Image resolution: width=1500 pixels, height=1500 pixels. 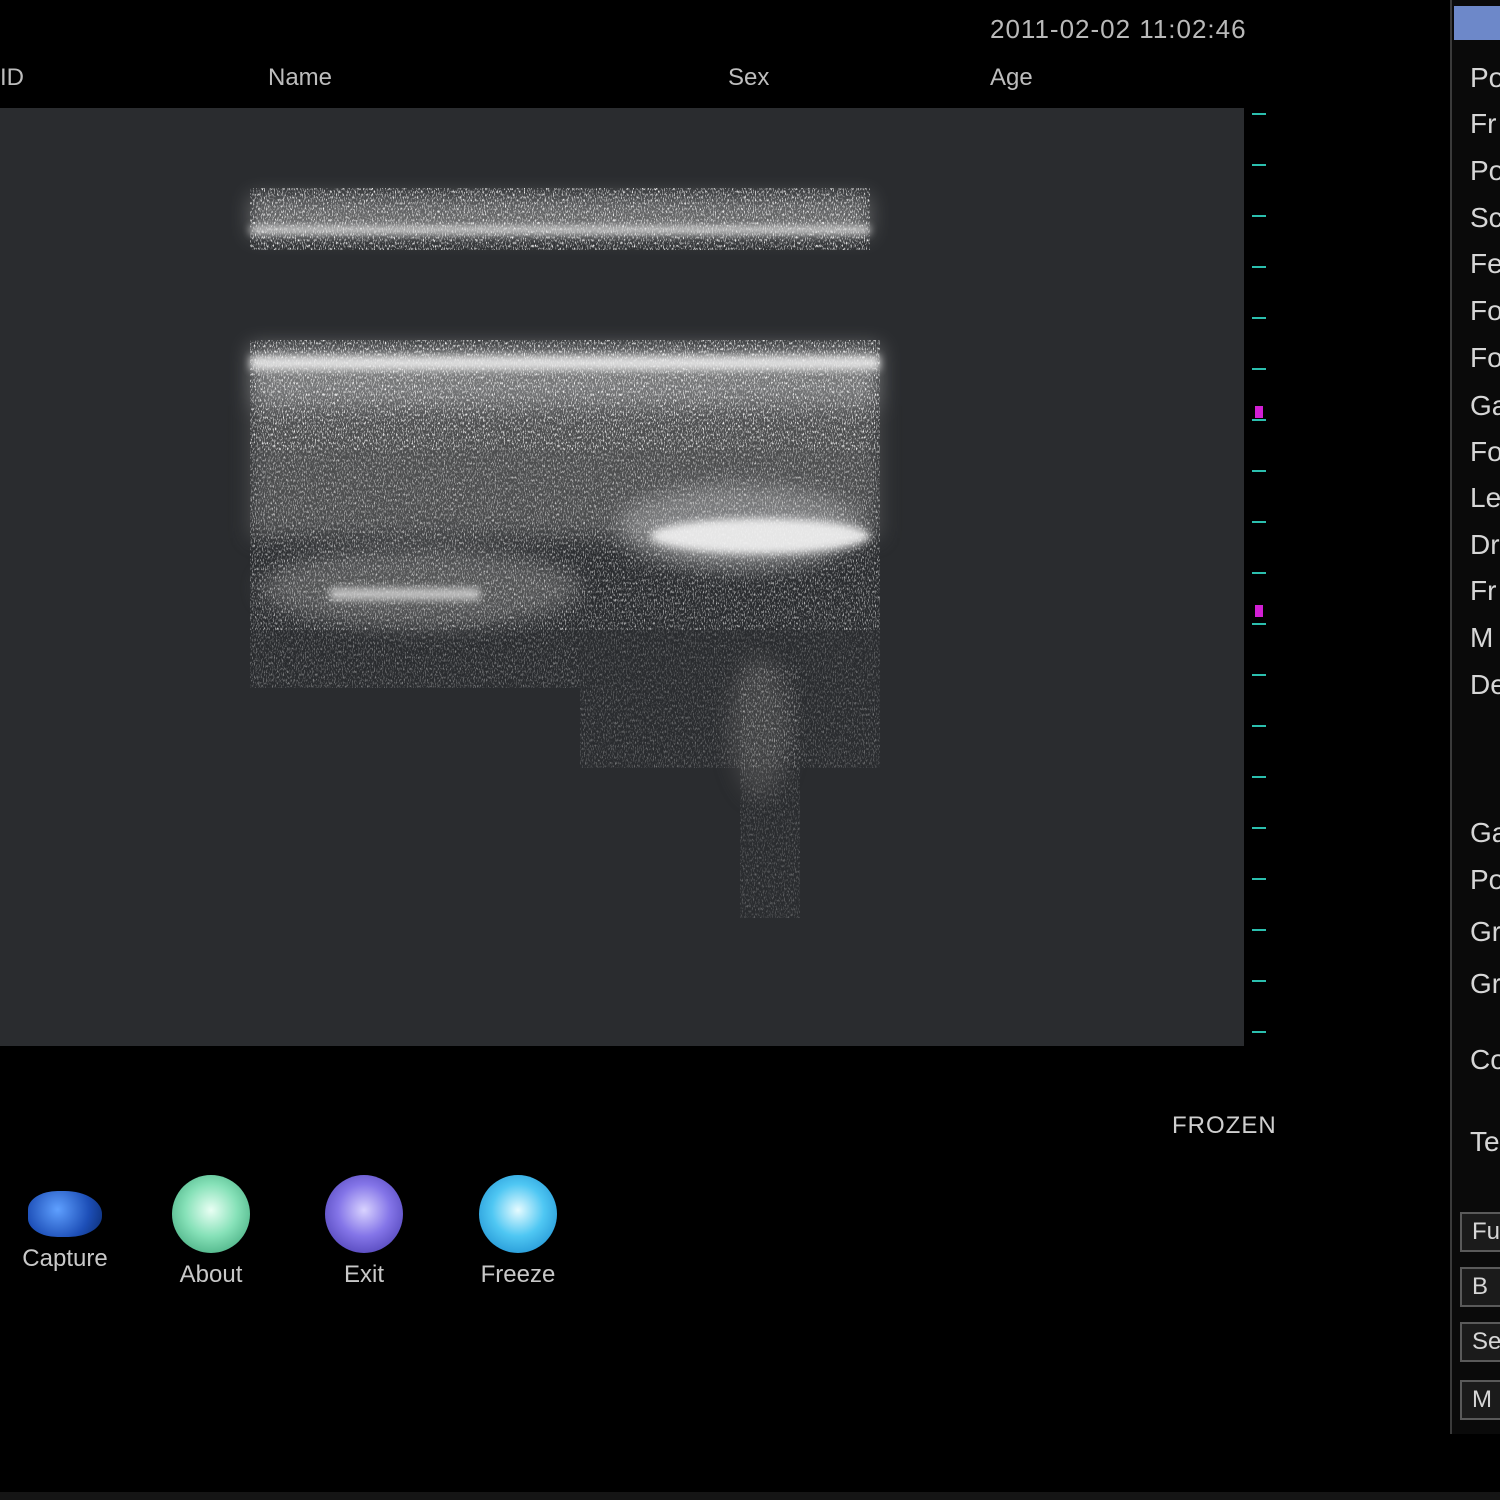 What do you see at coordinates (1477, 23) in the screenshot?
I see `sidebar-header` at bounding box center [1477, 23].